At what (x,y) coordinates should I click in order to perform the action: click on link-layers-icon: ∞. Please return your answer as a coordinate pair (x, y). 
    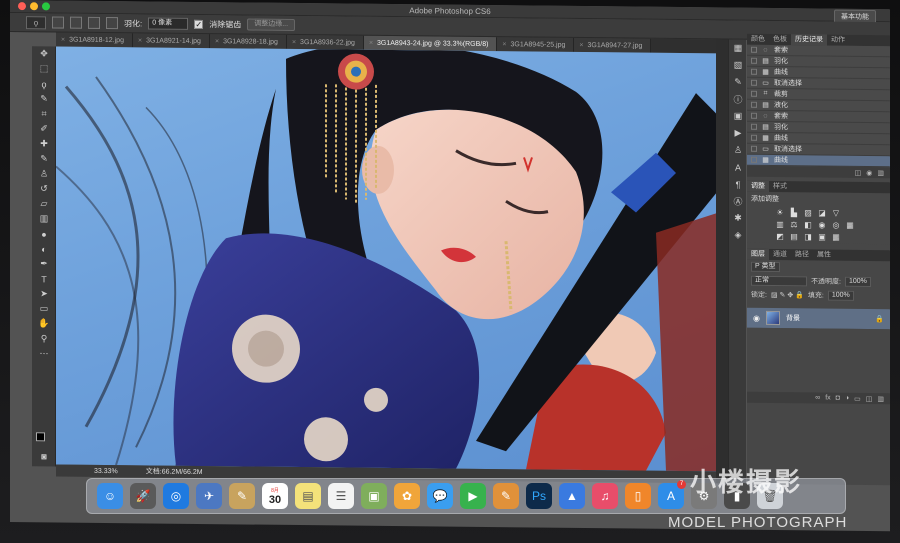
    Looking at the image, I should click on (817, 397).